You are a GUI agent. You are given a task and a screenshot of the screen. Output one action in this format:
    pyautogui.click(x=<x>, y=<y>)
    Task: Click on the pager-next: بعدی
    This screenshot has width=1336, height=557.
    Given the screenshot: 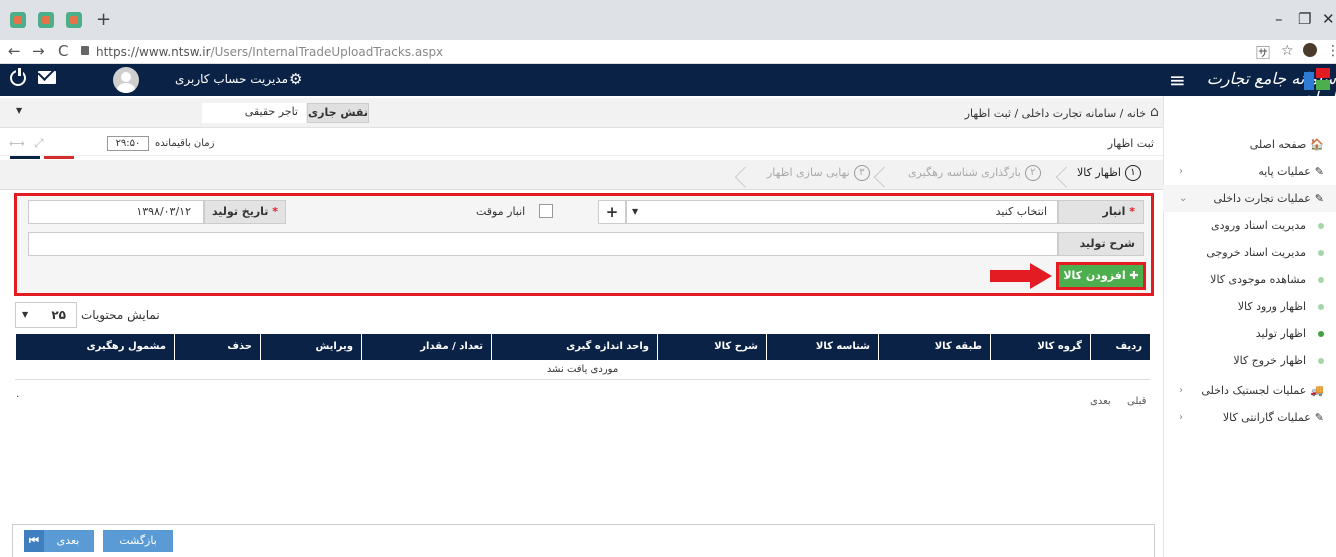 What is the action you would take?
    pyautogui.click(x=1100, y=401)
    